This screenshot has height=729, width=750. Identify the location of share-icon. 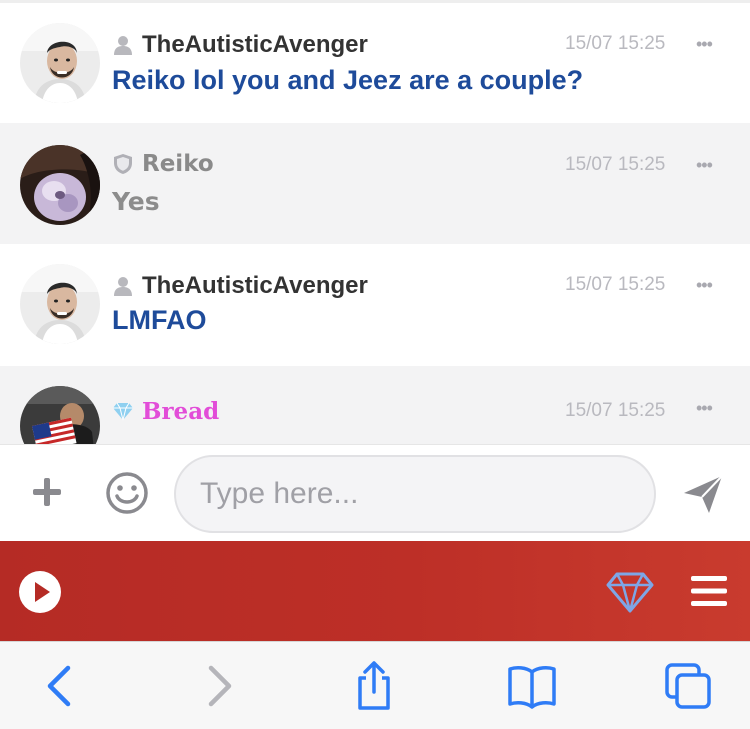
(374, 686).